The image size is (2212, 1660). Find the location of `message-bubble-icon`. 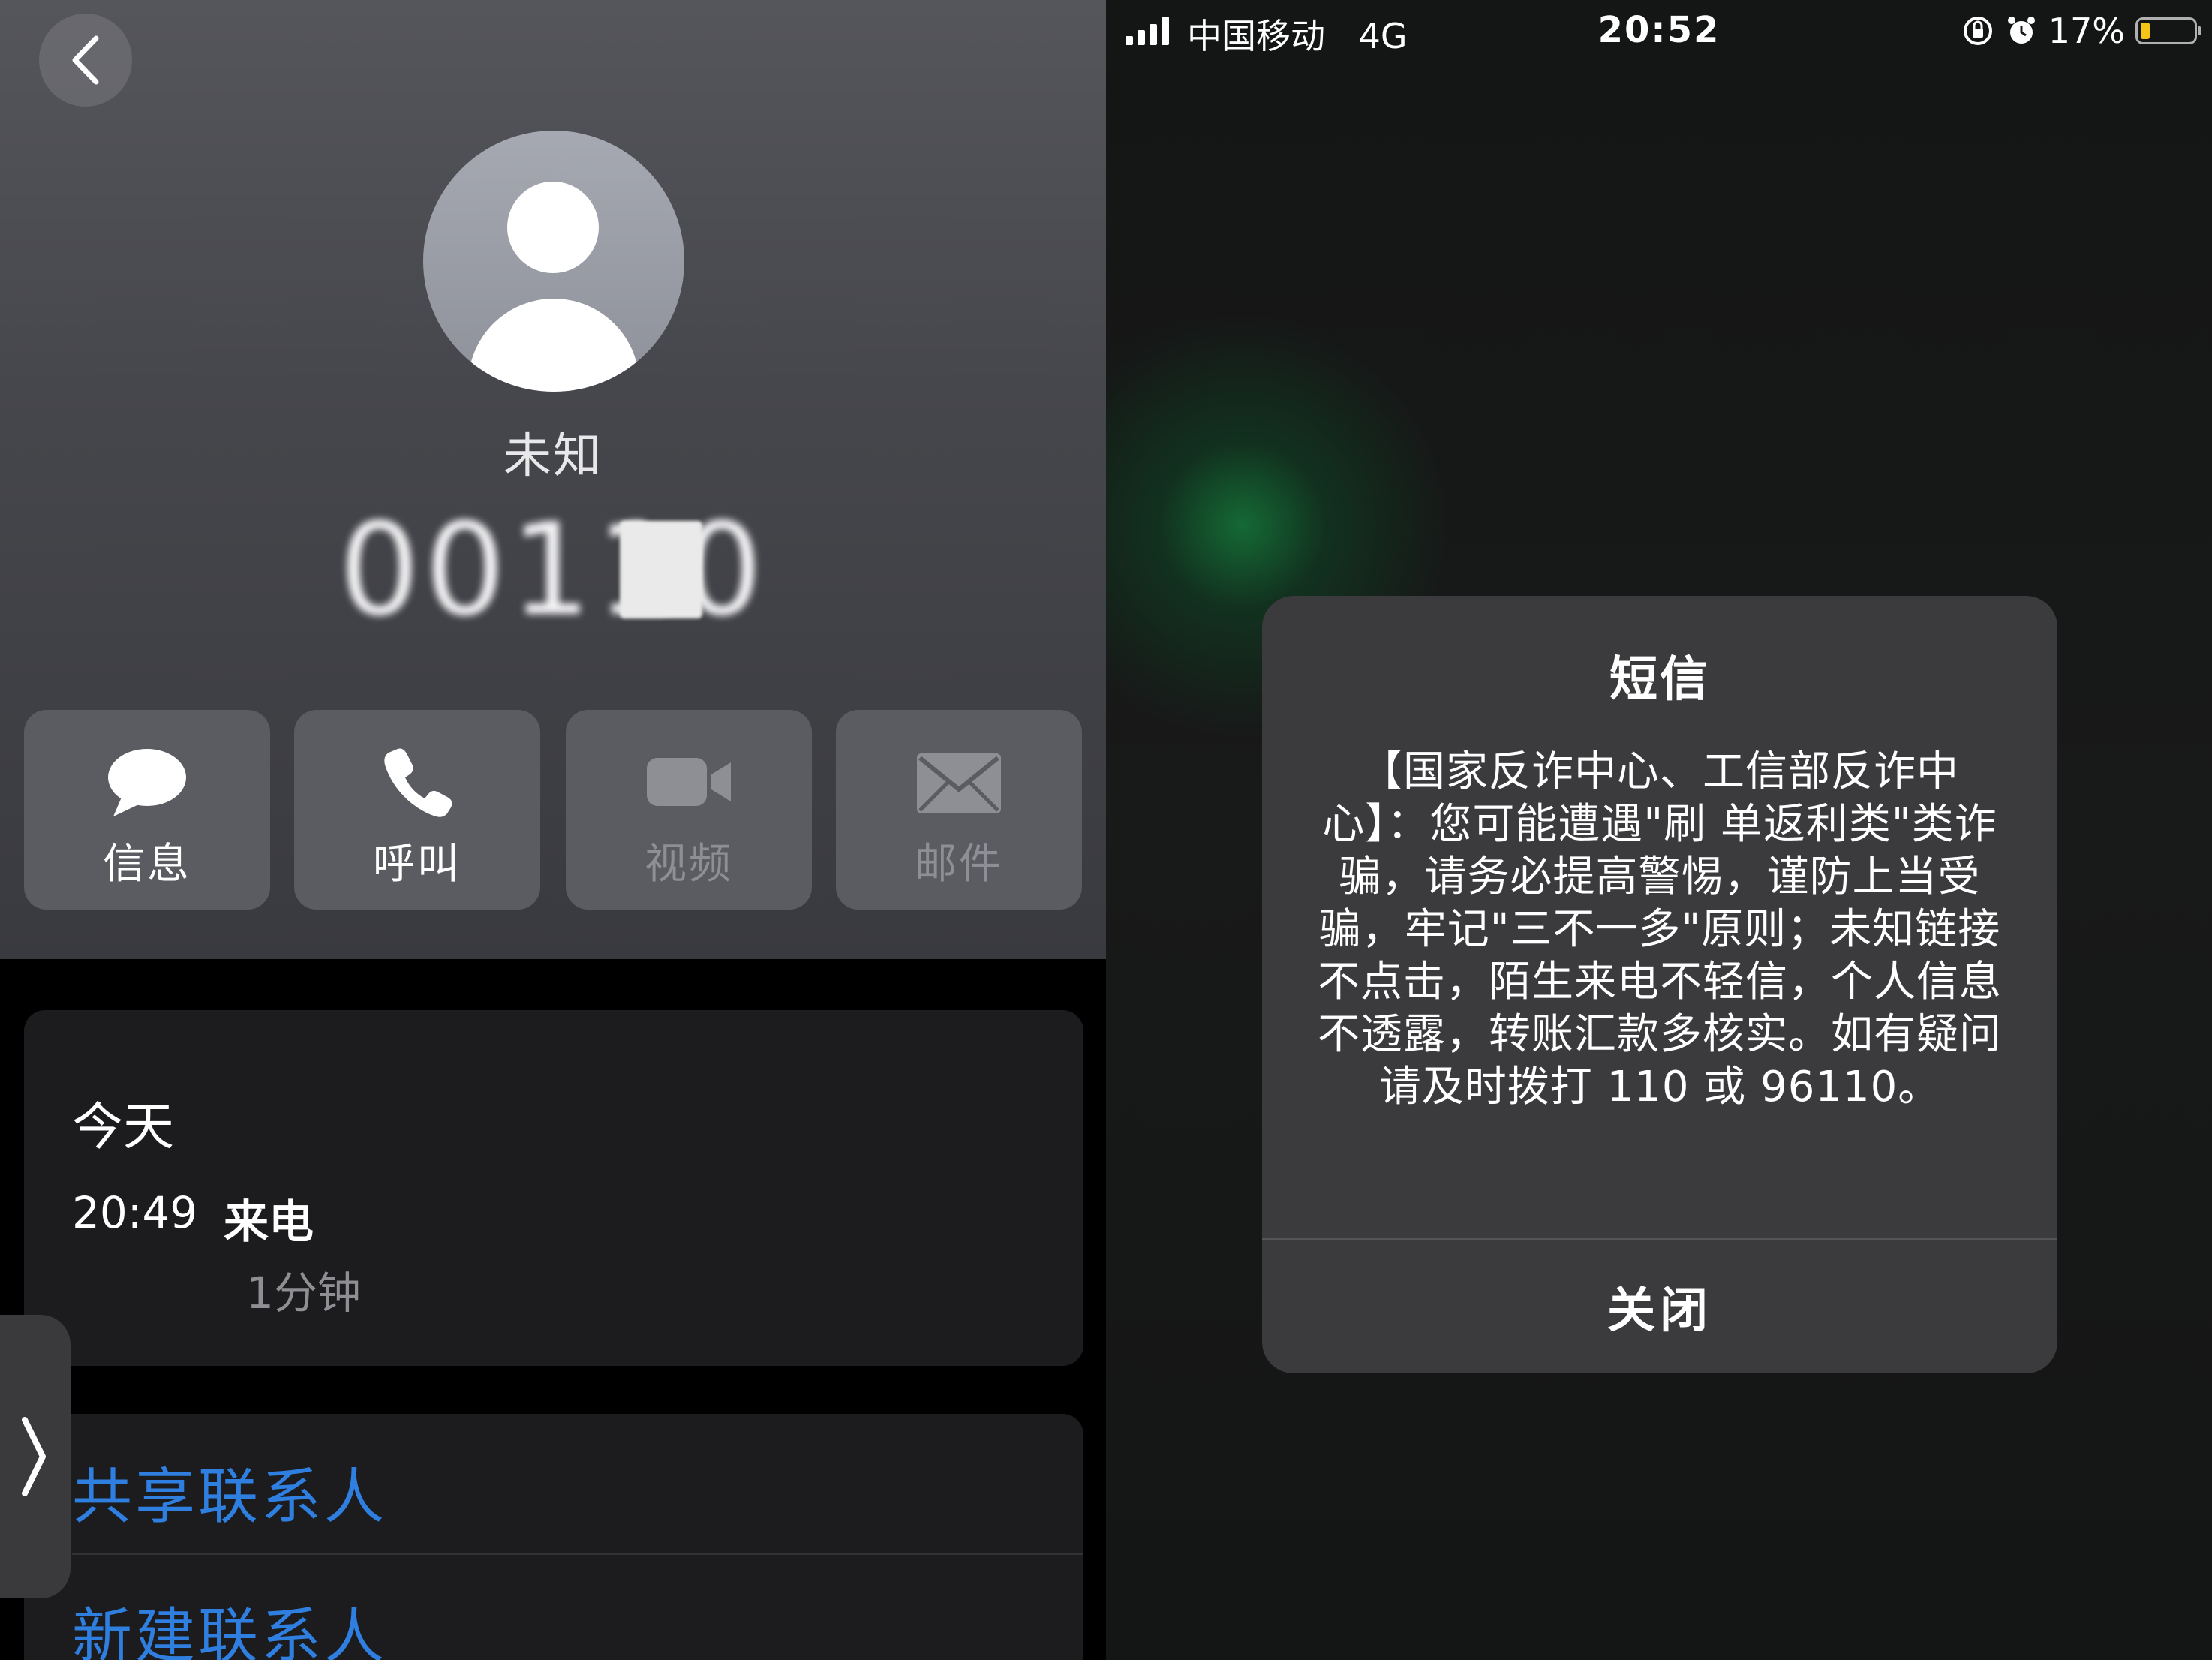

message-bubble-icon is located at coordinates (147, 782).